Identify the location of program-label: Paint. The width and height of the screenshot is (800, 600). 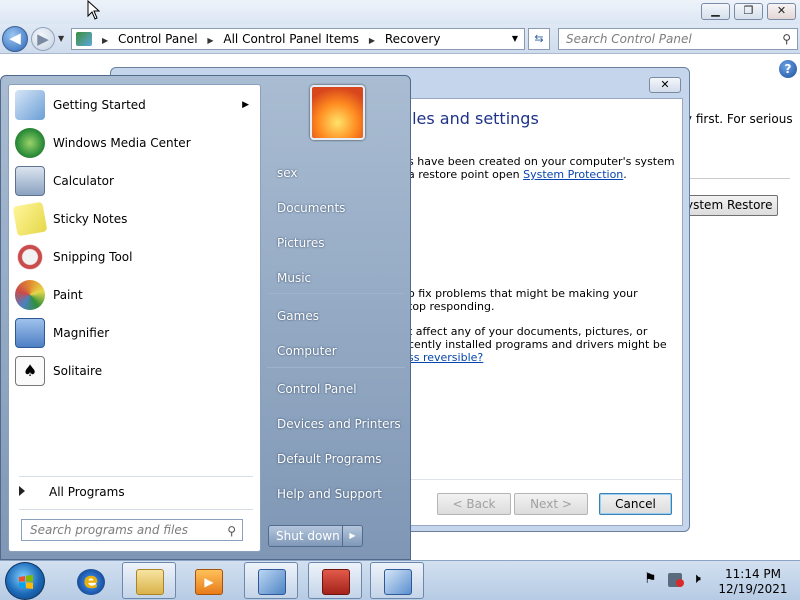
(68, 295).